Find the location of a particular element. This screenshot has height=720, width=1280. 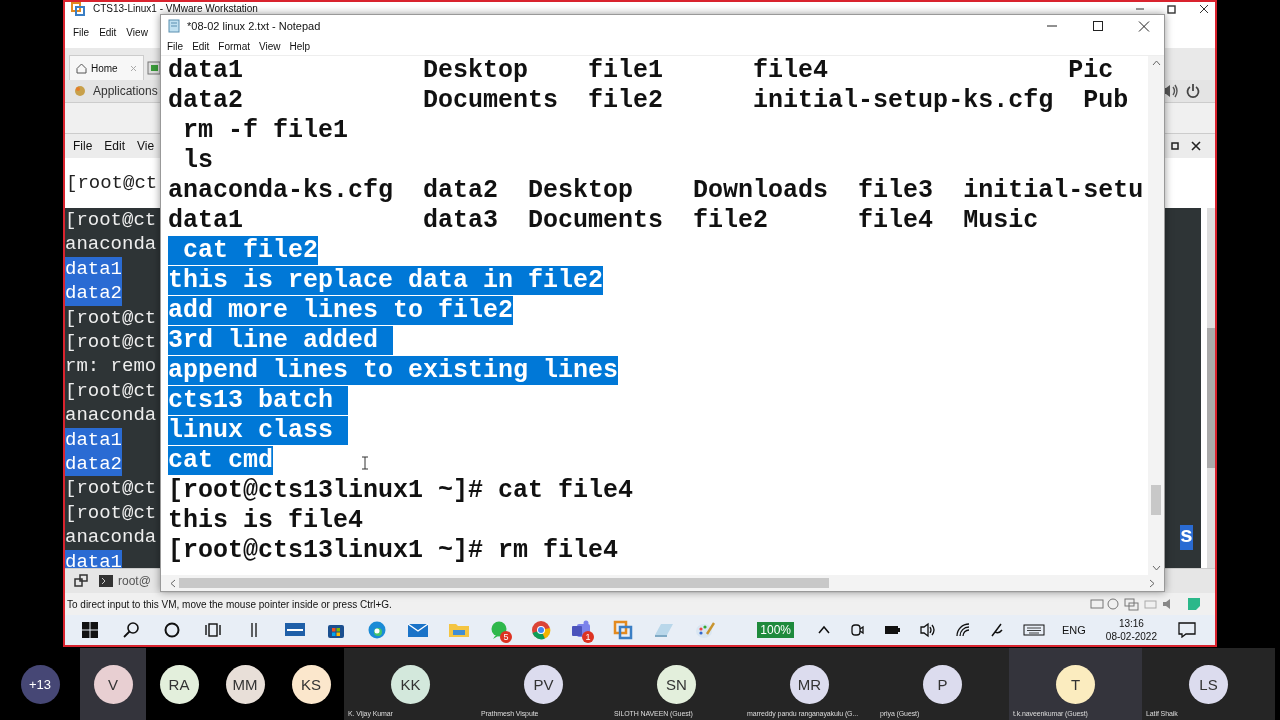

avatar: KK is located at coordinates (410, 684).